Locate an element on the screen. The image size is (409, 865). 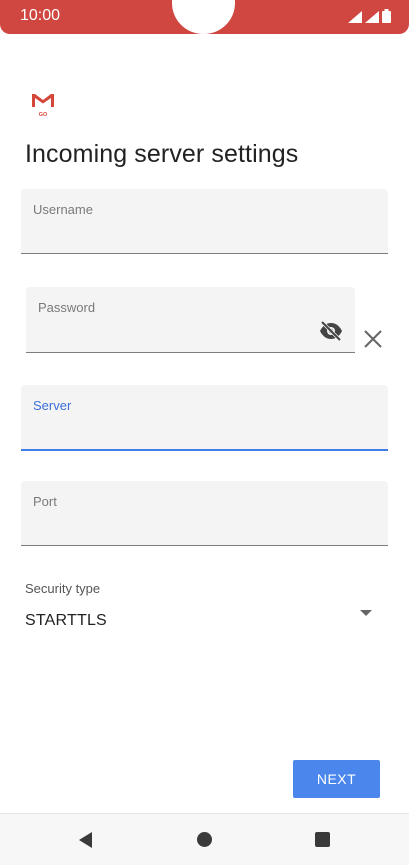
cell-signal-icon is located at coordinates (372, 17).